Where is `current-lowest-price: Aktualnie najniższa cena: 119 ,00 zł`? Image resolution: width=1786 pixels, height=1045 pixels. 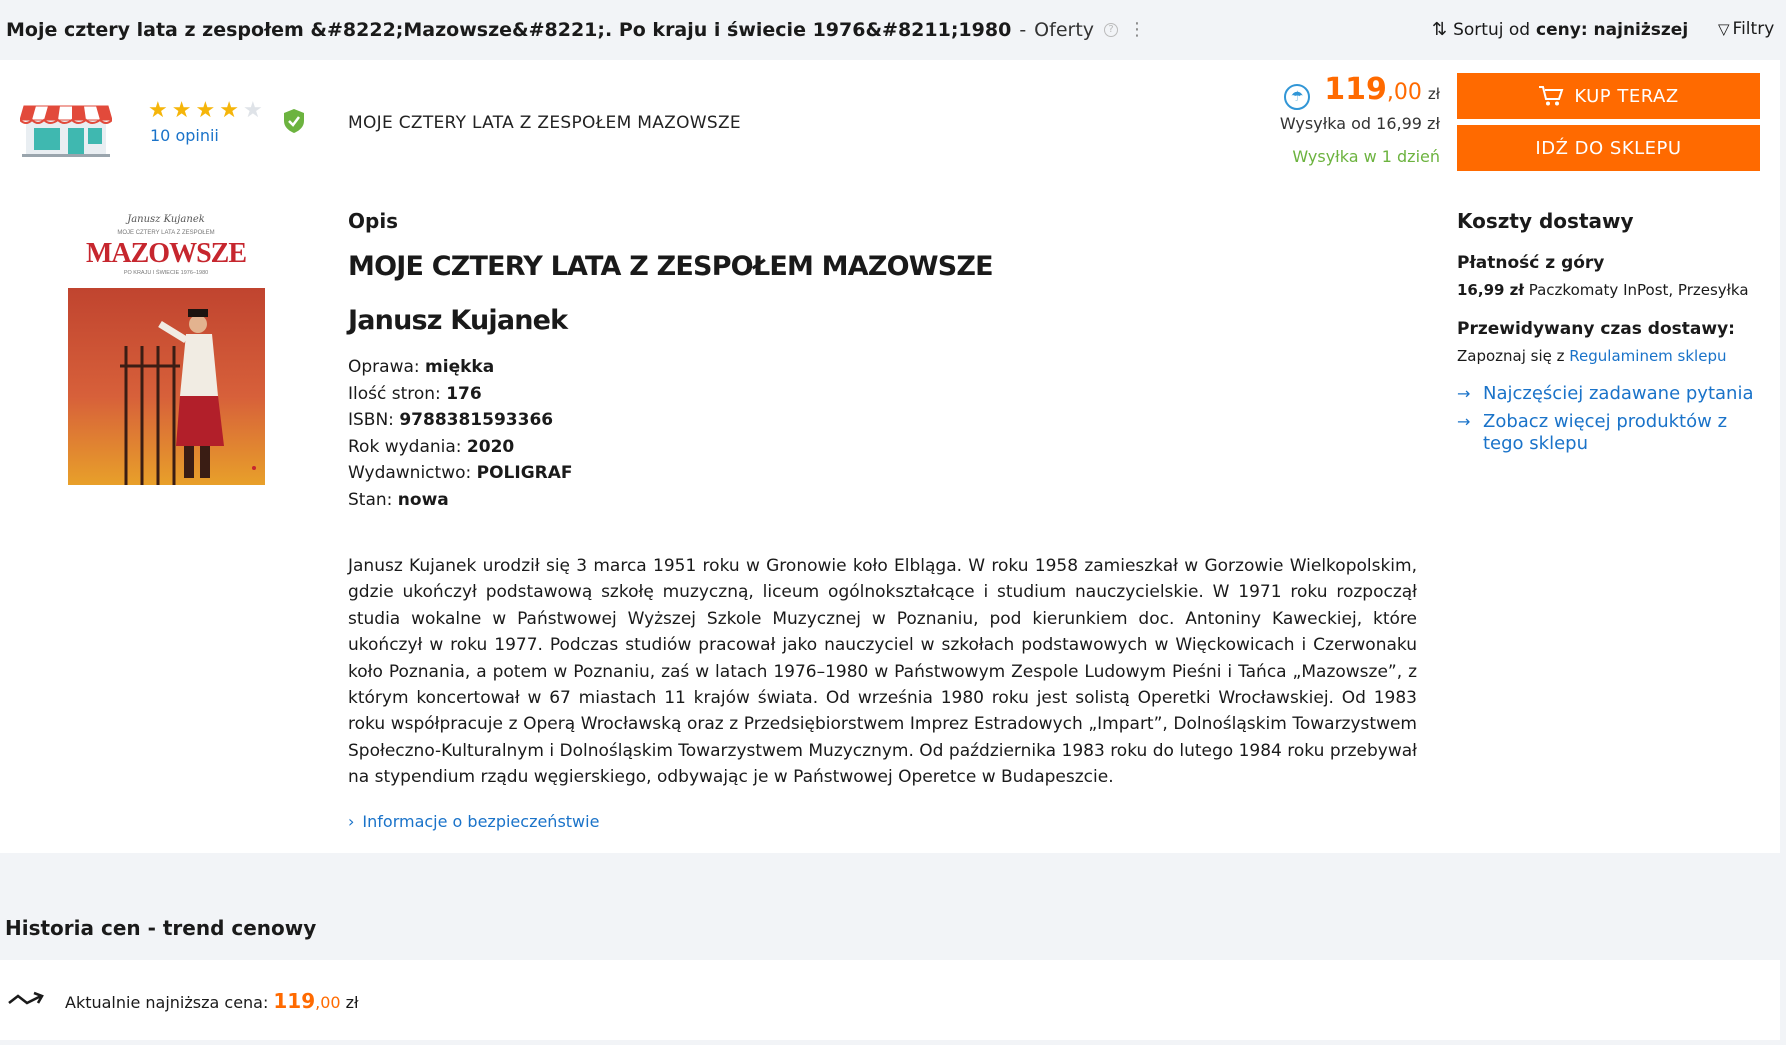
current-lowest-price: Aktualnie najniższa cena: 119 ,00 zł is located at coordinates (212, 1001).